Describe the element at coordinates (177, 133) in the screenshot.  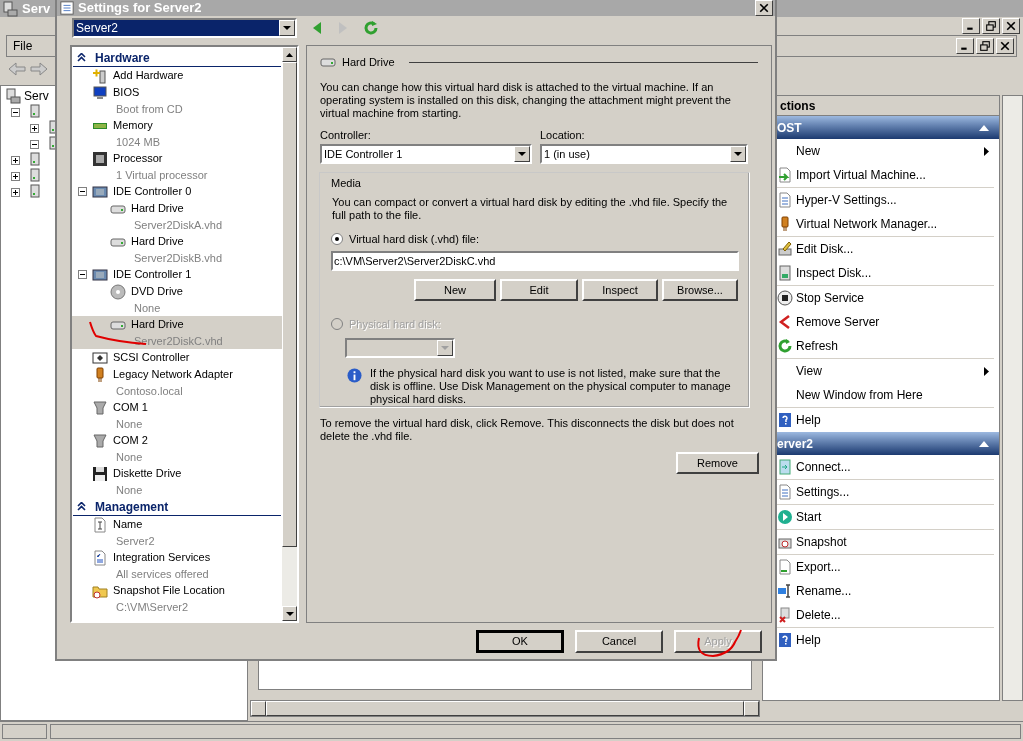
I see `settings-list-item: Memory 1024 MB` at that location.